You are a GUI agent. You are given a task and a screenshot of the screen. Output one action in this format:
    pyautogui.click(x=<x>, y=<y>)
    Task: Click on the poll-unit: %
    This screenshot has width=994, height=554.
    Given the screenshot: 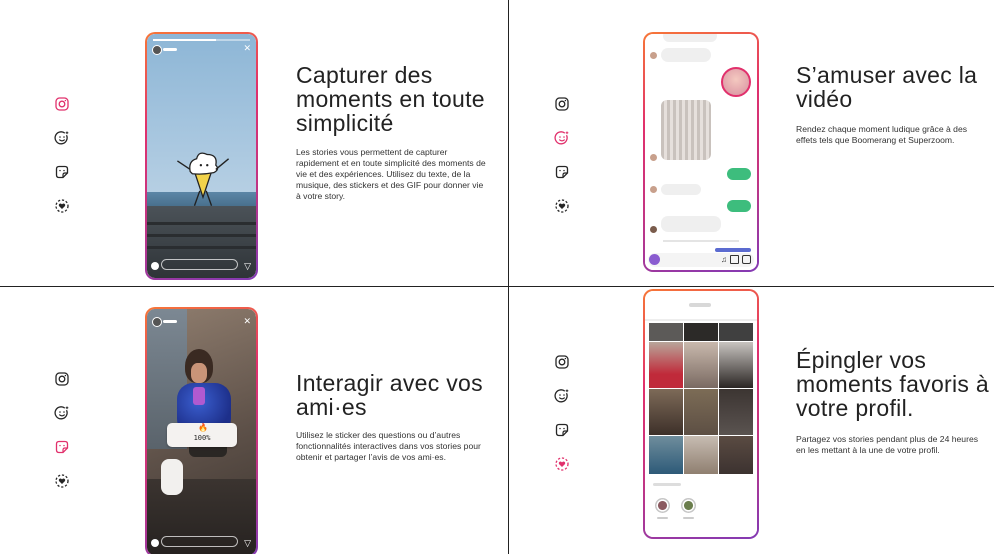 What is the action you would take?
    pyautogui.click(x=208, y=438)
    